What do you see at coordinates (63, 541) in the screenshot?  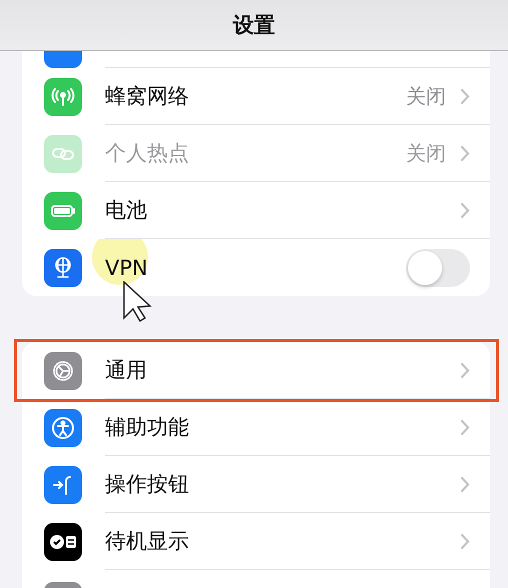 I see `standby-display-icon` at bounding box center [63, 541].